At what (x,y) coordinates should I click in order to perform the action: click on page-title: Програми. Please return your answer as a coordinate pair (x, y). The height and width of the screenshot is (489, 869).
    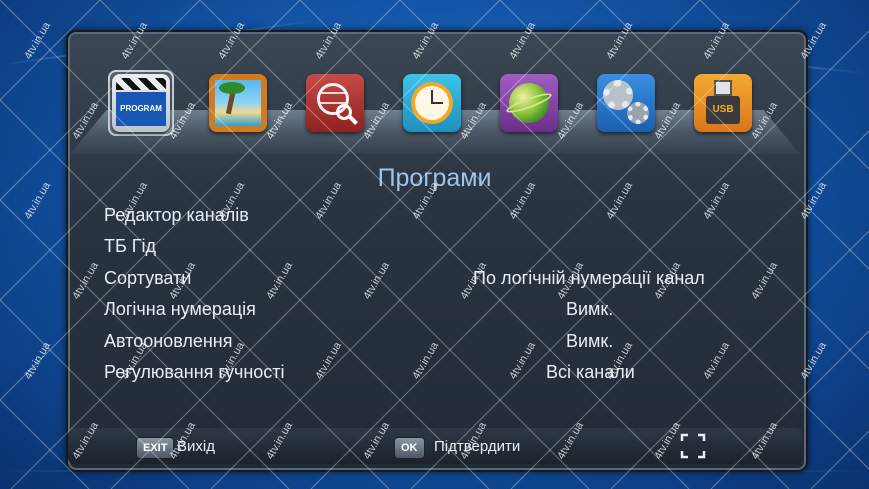
    Looking at the image, I should click on (434, 178).